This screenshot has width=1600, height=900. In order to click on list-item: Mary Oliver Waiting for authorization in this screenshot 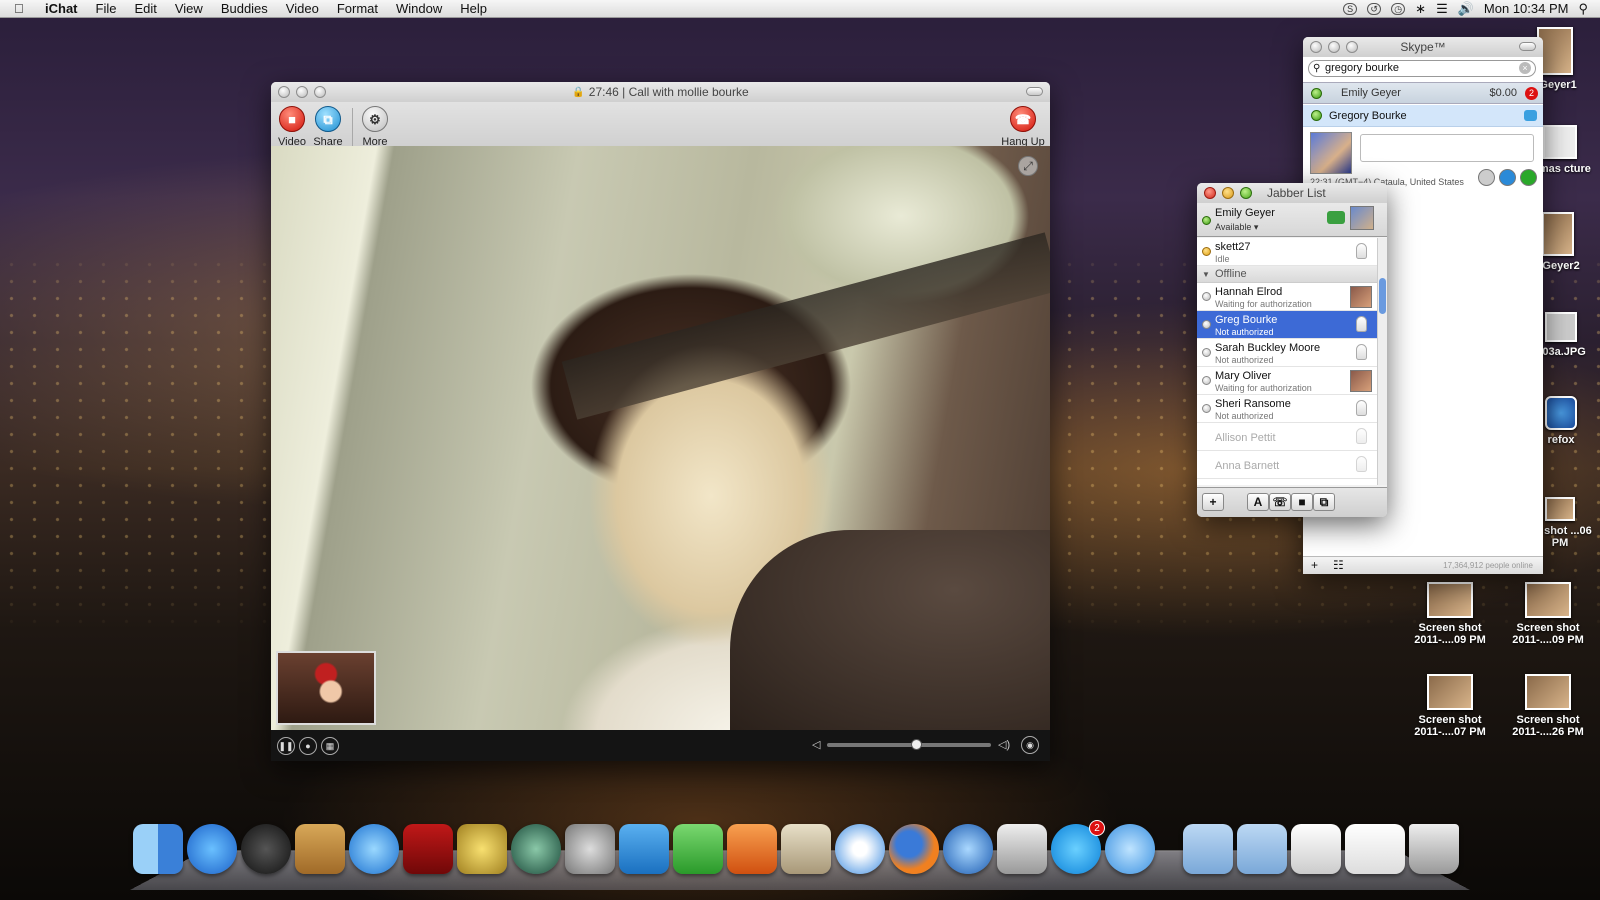, I will do `click(1287, 381)`.